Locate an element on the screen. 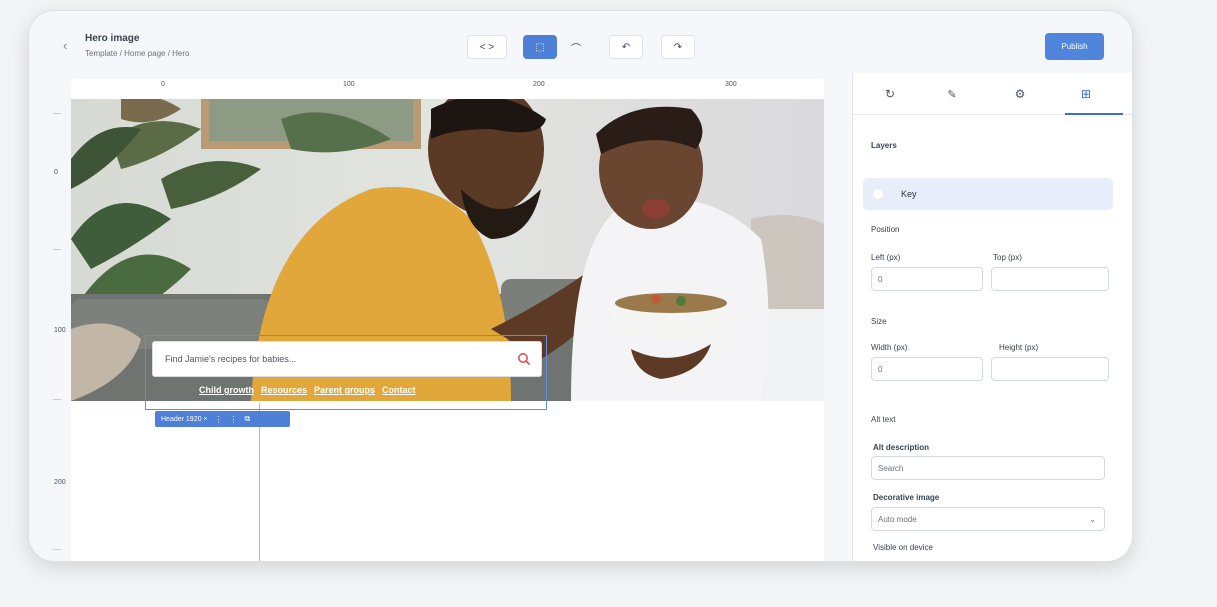  link-child-growth: Child growth is located at coordinates (226, 390).